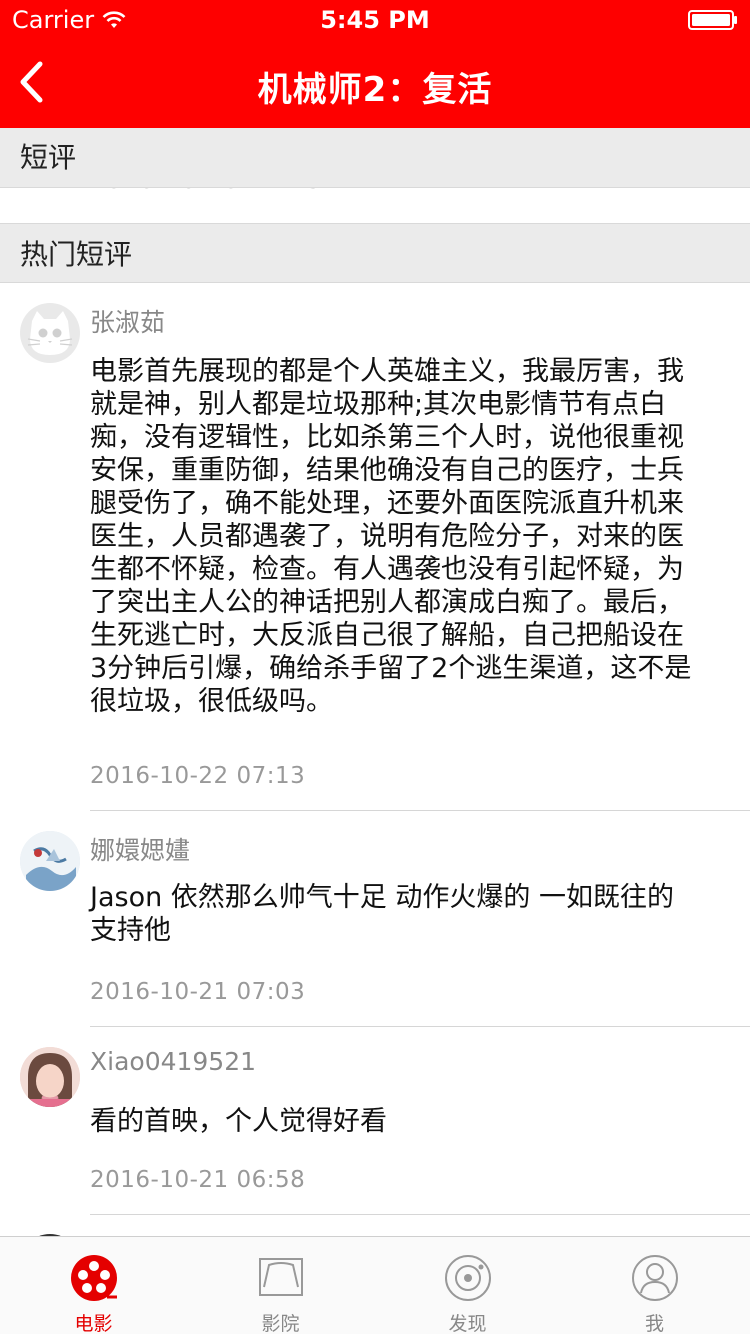 The image size is (750, 1334). I want to click on review-line: 3分钟后引爆，确给杀手留了2个逃生渠道，这不是, so click(391, 668).